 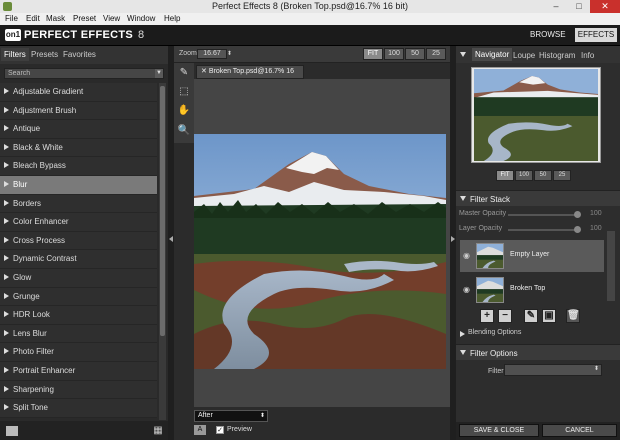 What do you see at coordinates (531, 316) in the screenshot?
I see `mask-brush-icon: ✎` at bounding box center [531, 316].